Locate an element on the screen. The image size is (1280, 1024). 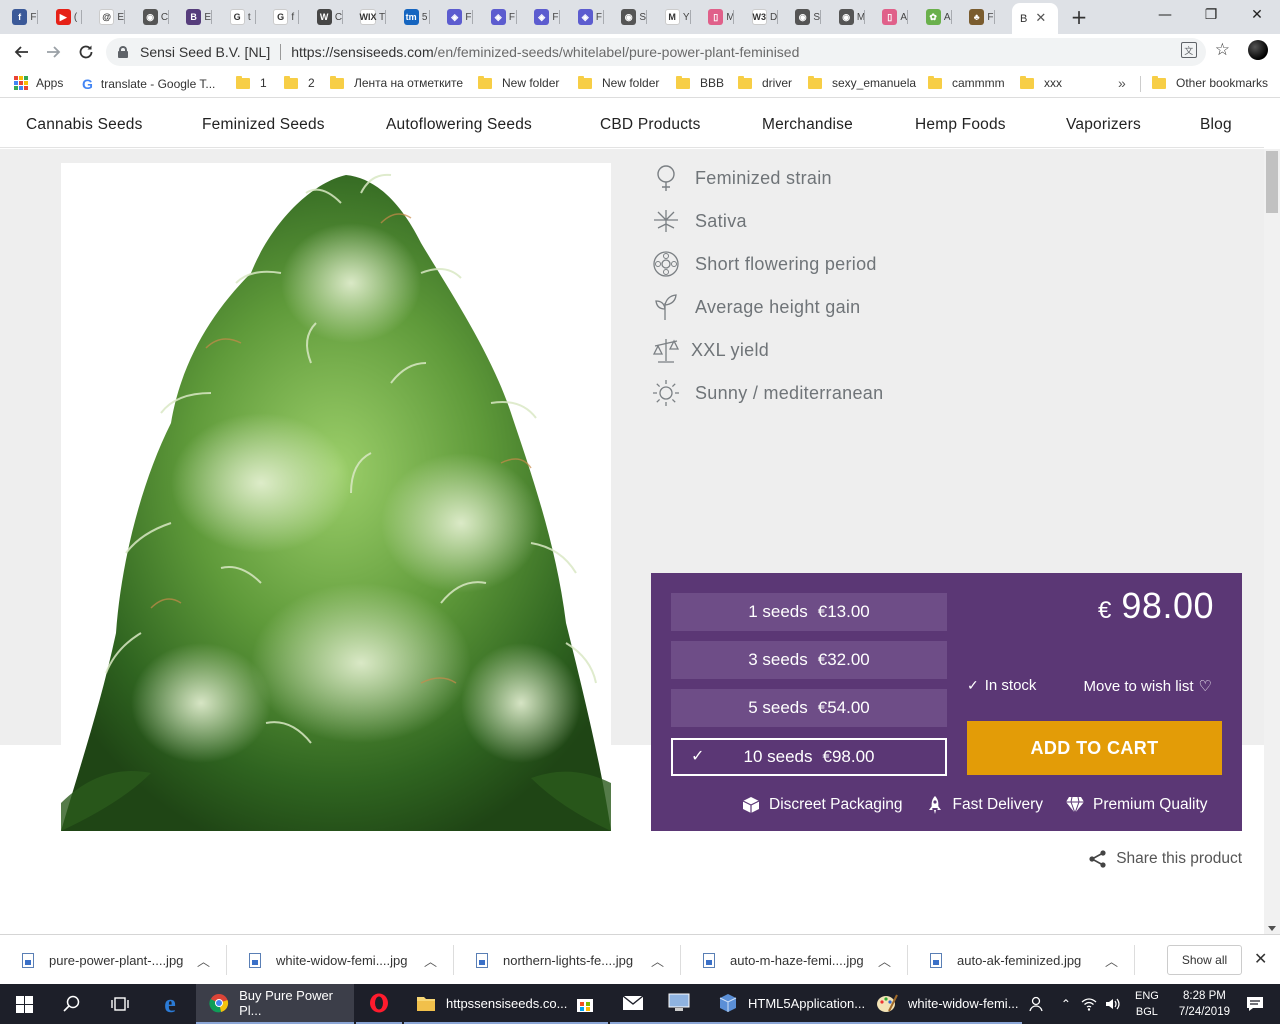
forward-button is located at coordinates (54, 52).